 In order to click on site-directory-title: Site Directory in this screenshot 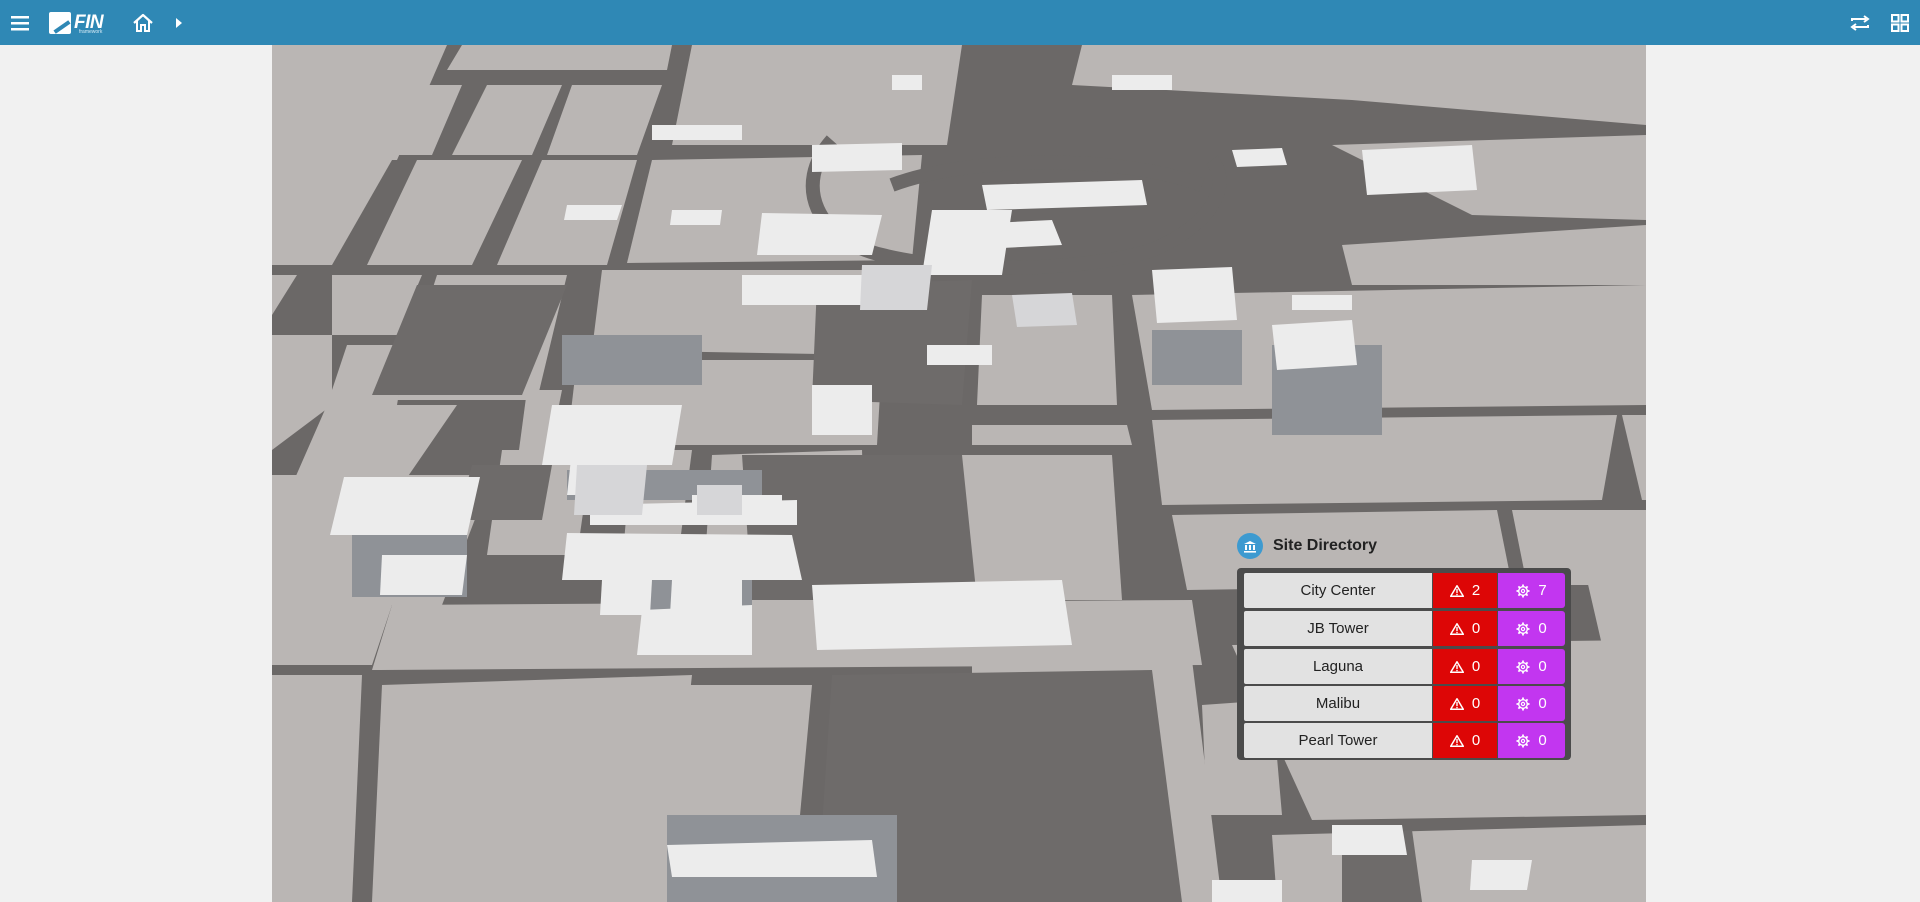, I will do `click(1325, 545)`.